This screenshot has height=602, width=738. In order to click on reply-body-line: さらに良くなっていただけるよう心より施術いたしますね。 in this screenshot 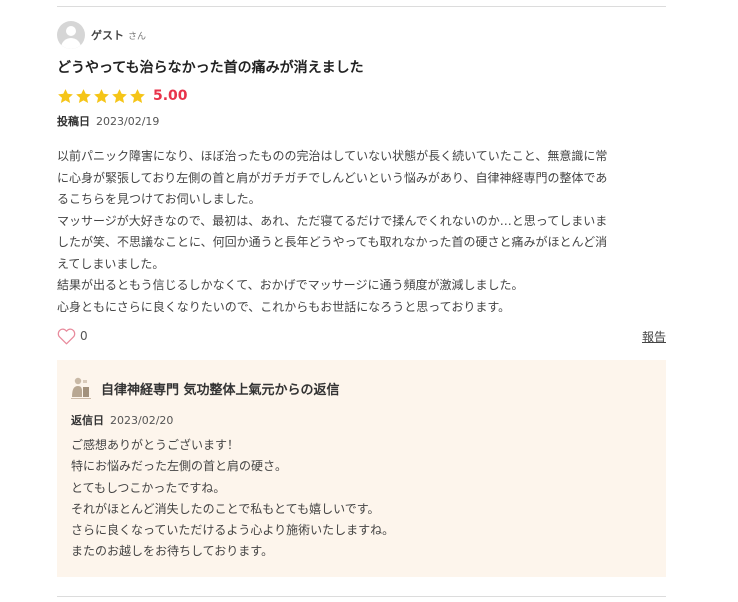, I will do `click(233, 530)`.